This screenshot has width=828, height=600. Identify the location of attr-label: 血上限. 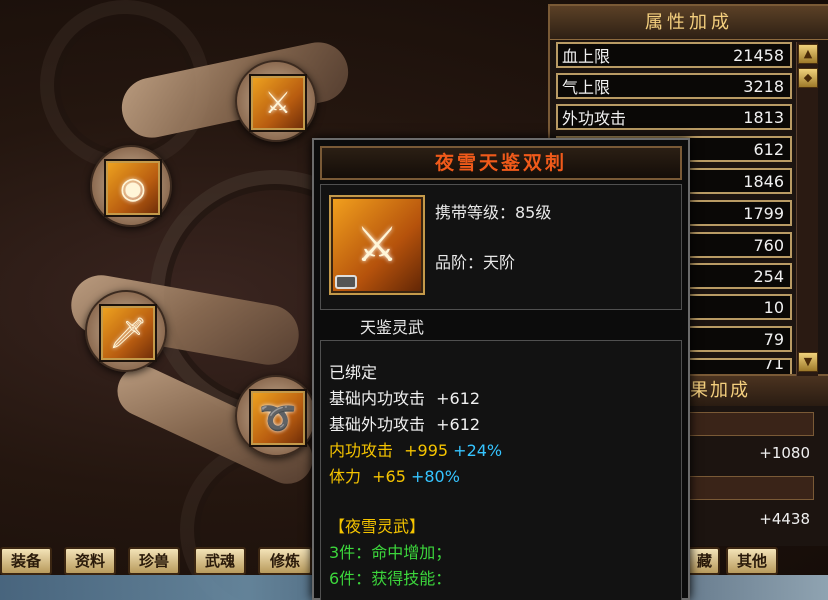
(586, 56).